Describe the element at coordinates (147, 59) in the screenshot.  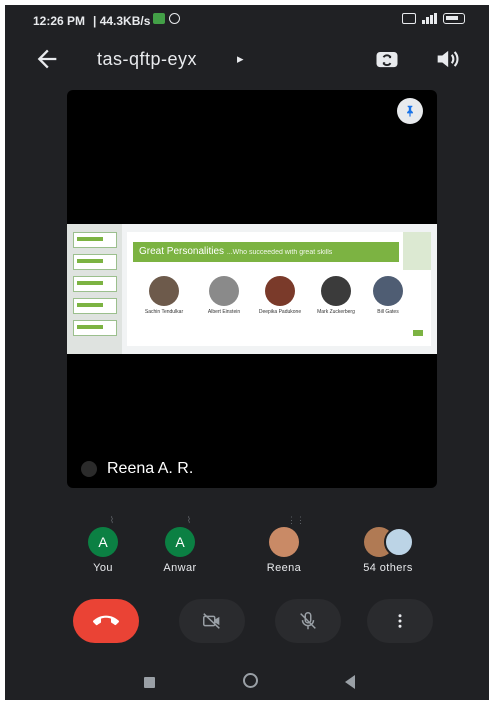
I see `meeting-code: tas-qftp-eyx` at that location.